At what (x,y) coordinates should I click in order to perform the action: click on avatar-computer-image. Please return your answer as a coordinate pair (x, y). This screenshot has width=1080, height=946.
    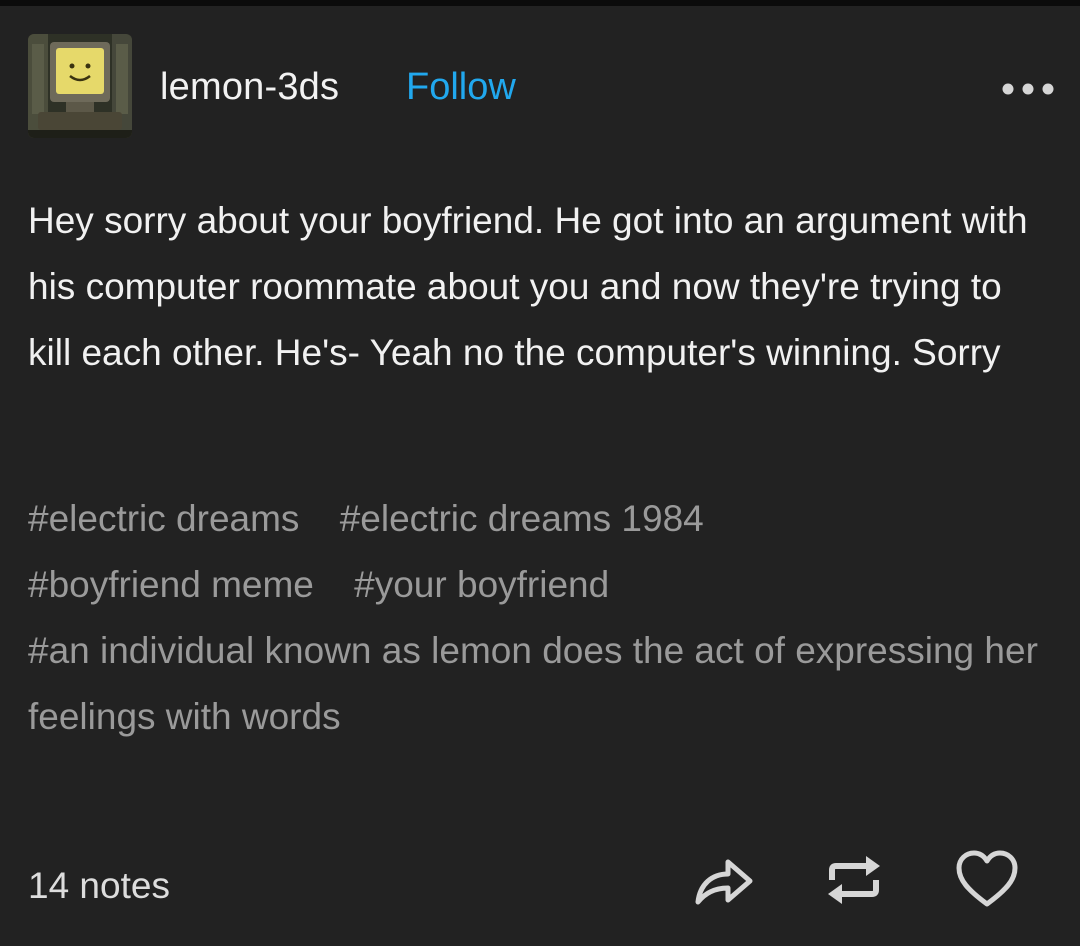
    Looking at the image, I should click on (80, 86).